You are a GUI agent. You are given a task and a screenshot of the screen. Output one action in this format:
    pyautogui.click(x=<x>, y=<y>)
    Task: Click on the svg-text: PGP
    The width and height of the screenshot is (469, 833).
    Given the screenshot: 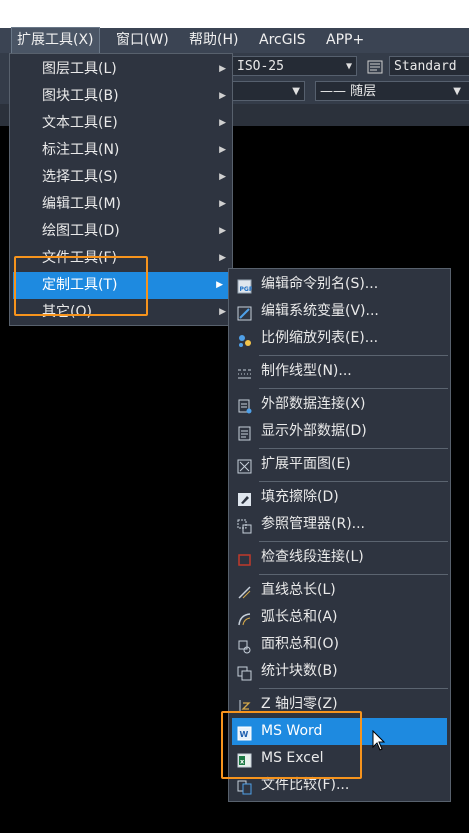 What is the action you would take?
    pyautogui.click(x=246, y=289)
    